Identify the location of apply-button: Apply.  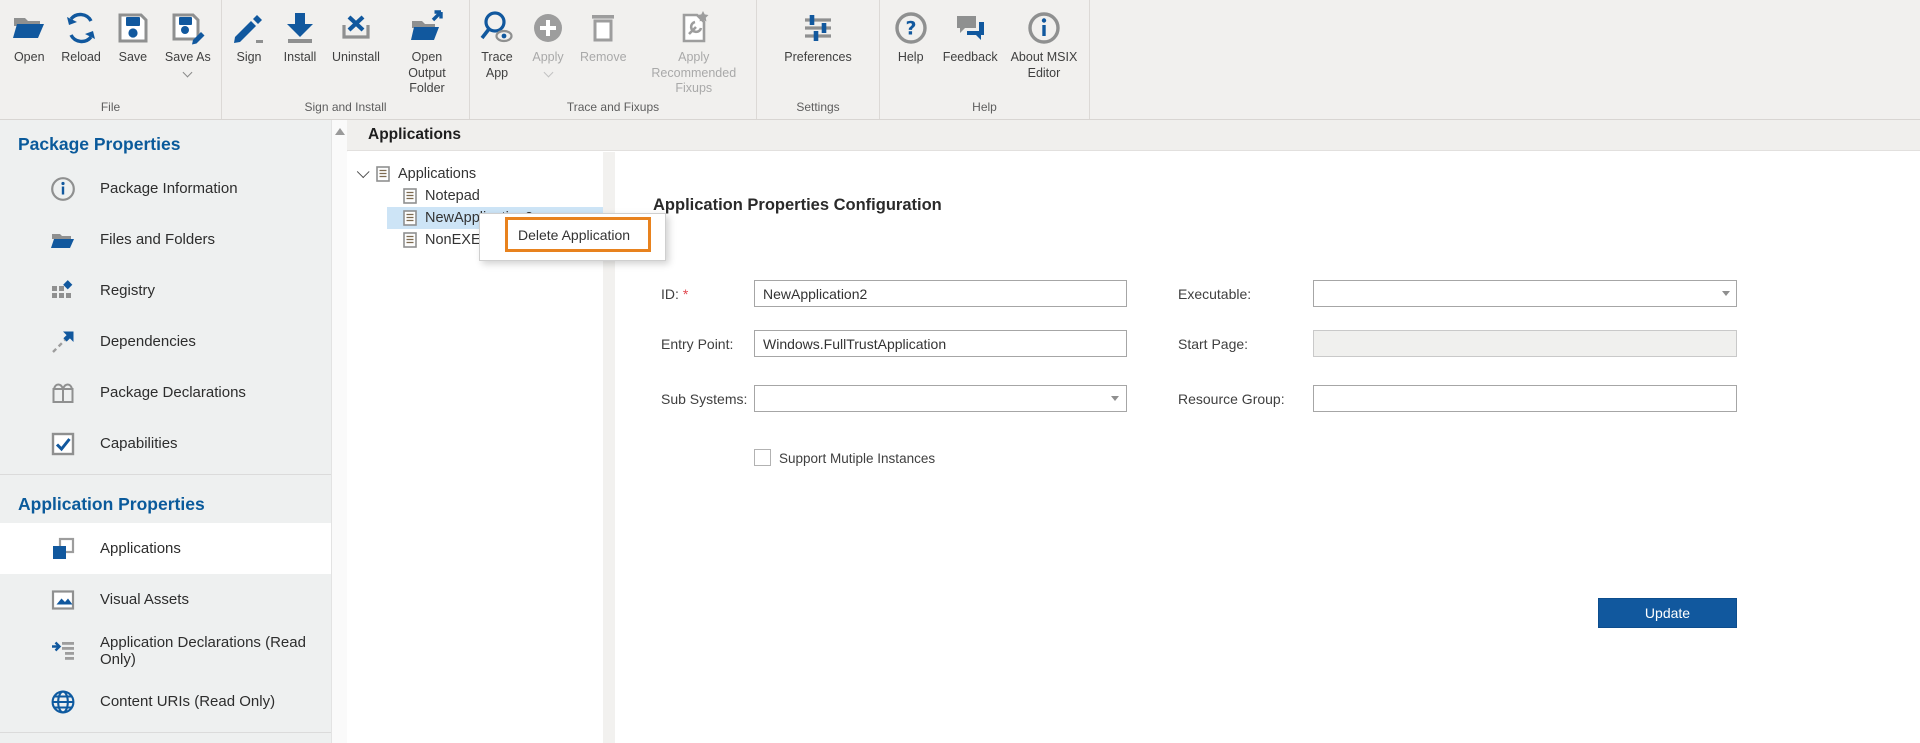
(548, 43).